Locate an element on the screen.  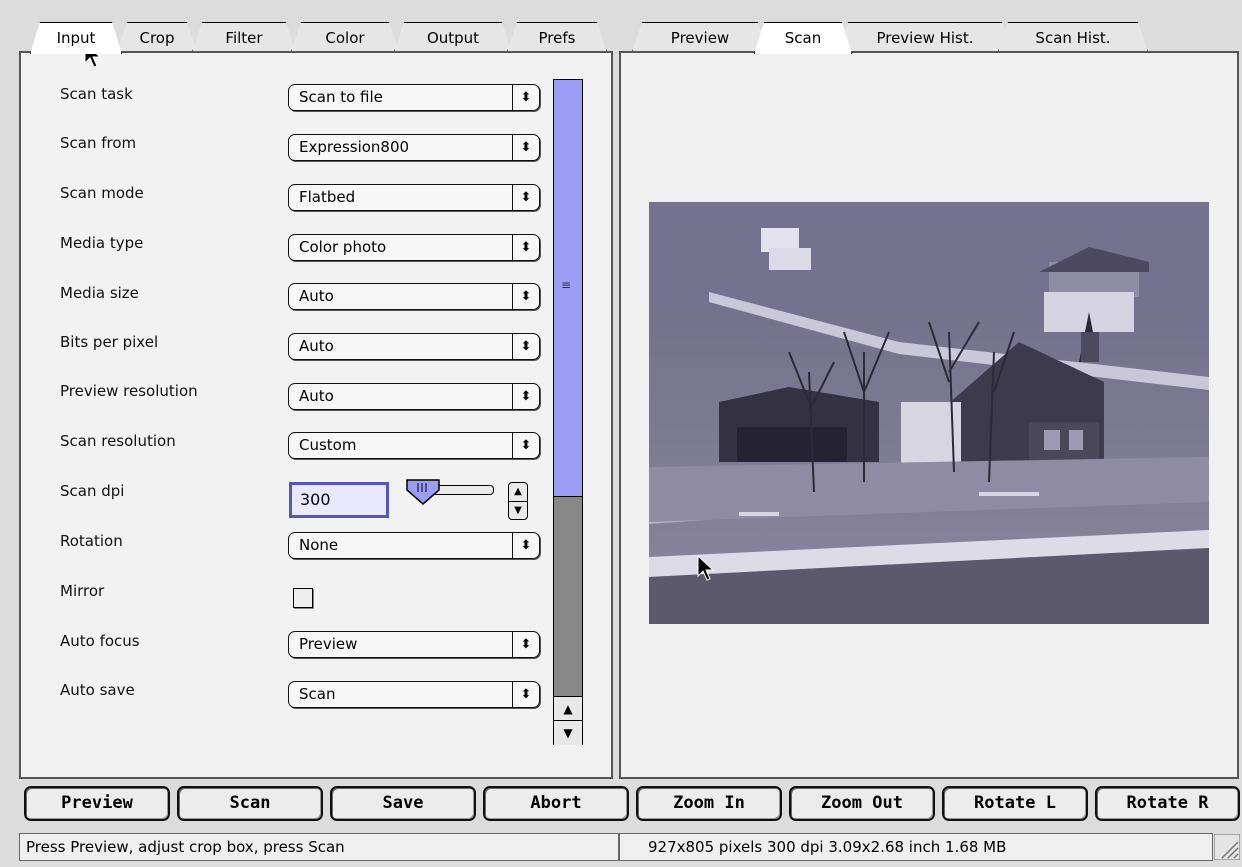
preview-resolution-select: Auto ⬍ is located at coordinates (414, 396).